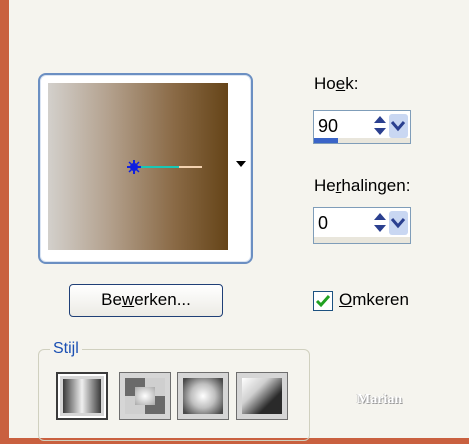  Describe the element at coordinates (169, 167) in the screenshot. I see `angle-handle-icon` at that location.